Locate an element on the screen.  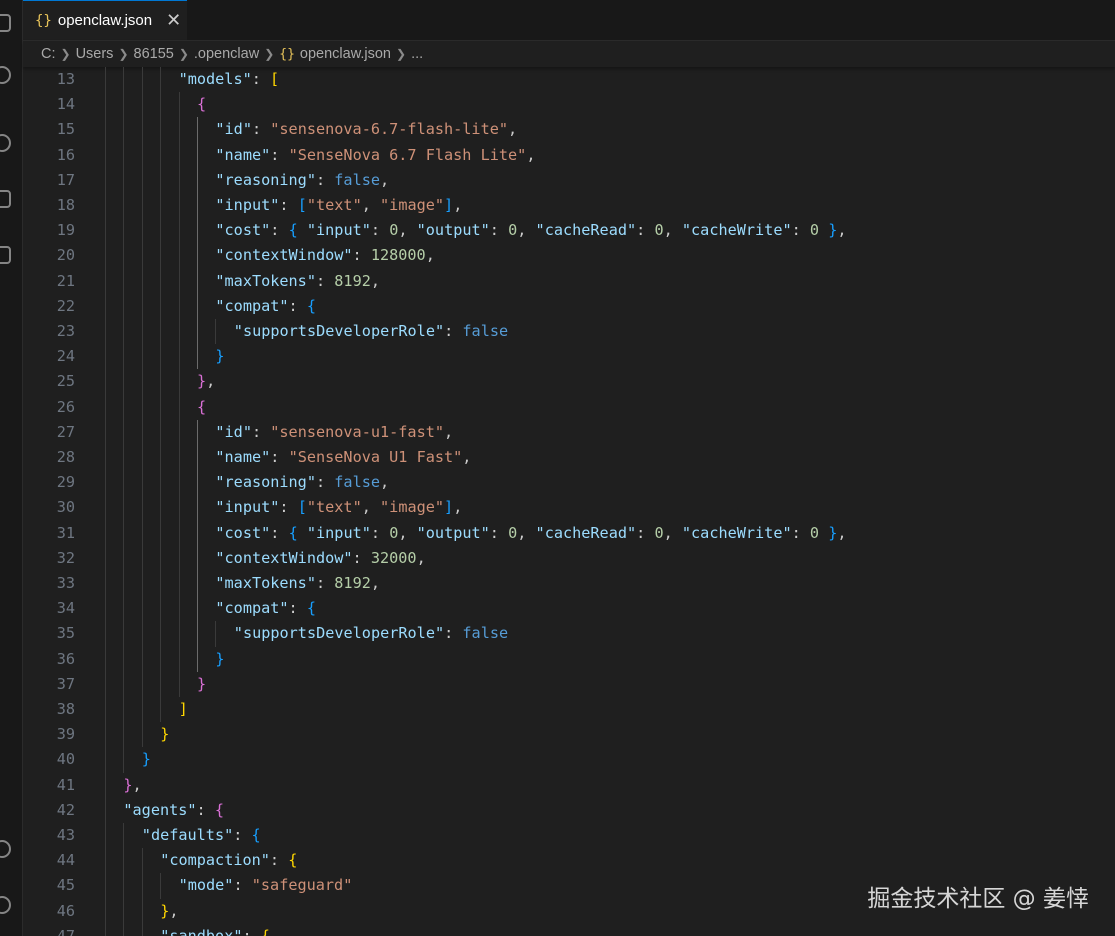
code-line: 23 "supportsDeveloperRole": false is located at coordinates (569, 332).